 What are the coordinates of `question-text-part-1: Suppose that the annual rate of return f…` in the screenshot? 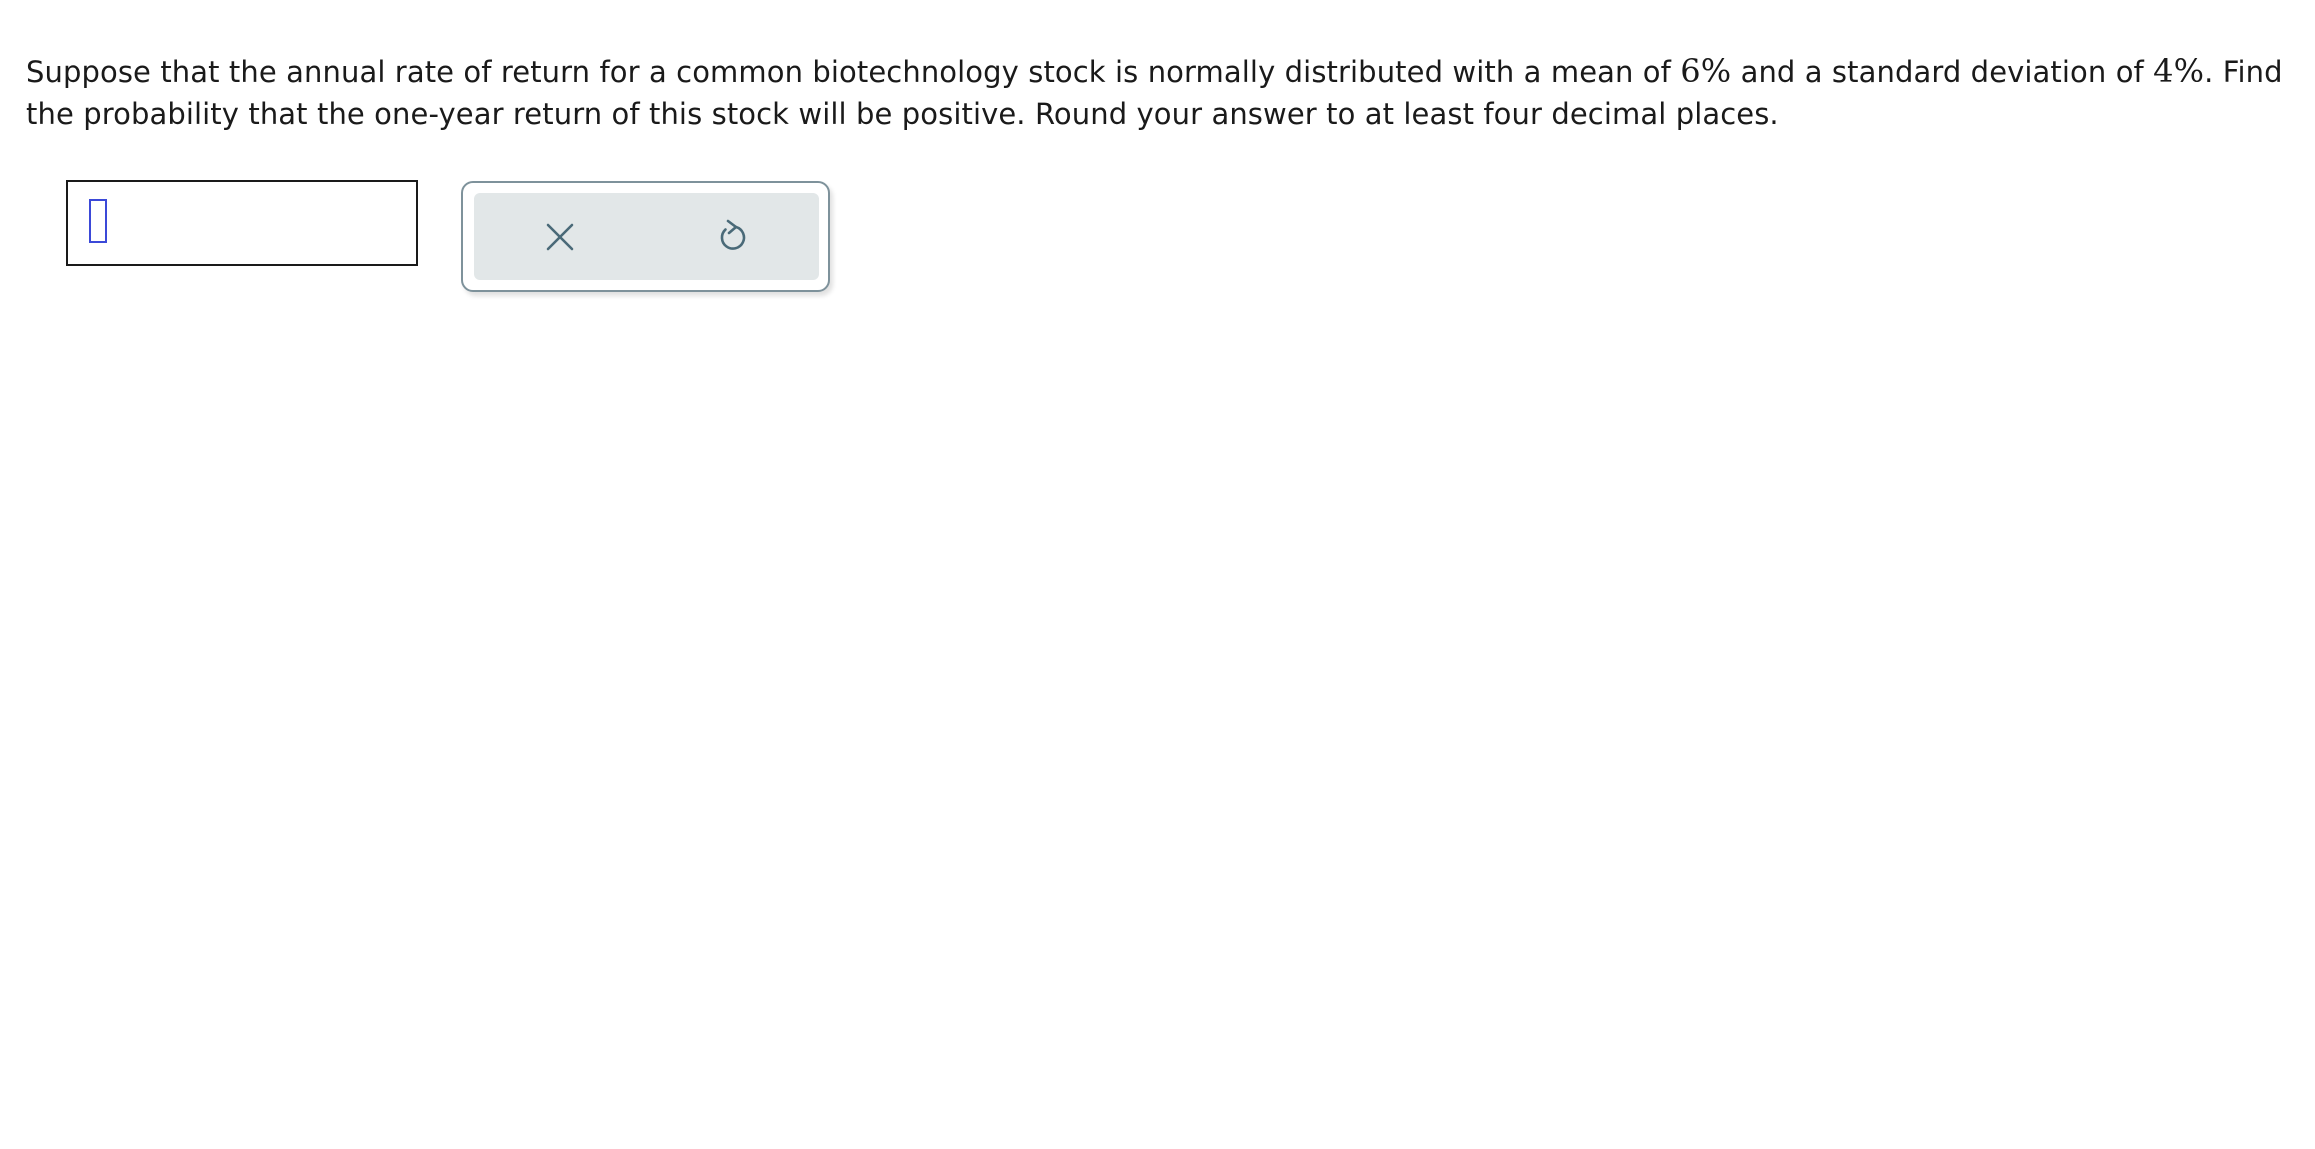 It's located at (853, 72).